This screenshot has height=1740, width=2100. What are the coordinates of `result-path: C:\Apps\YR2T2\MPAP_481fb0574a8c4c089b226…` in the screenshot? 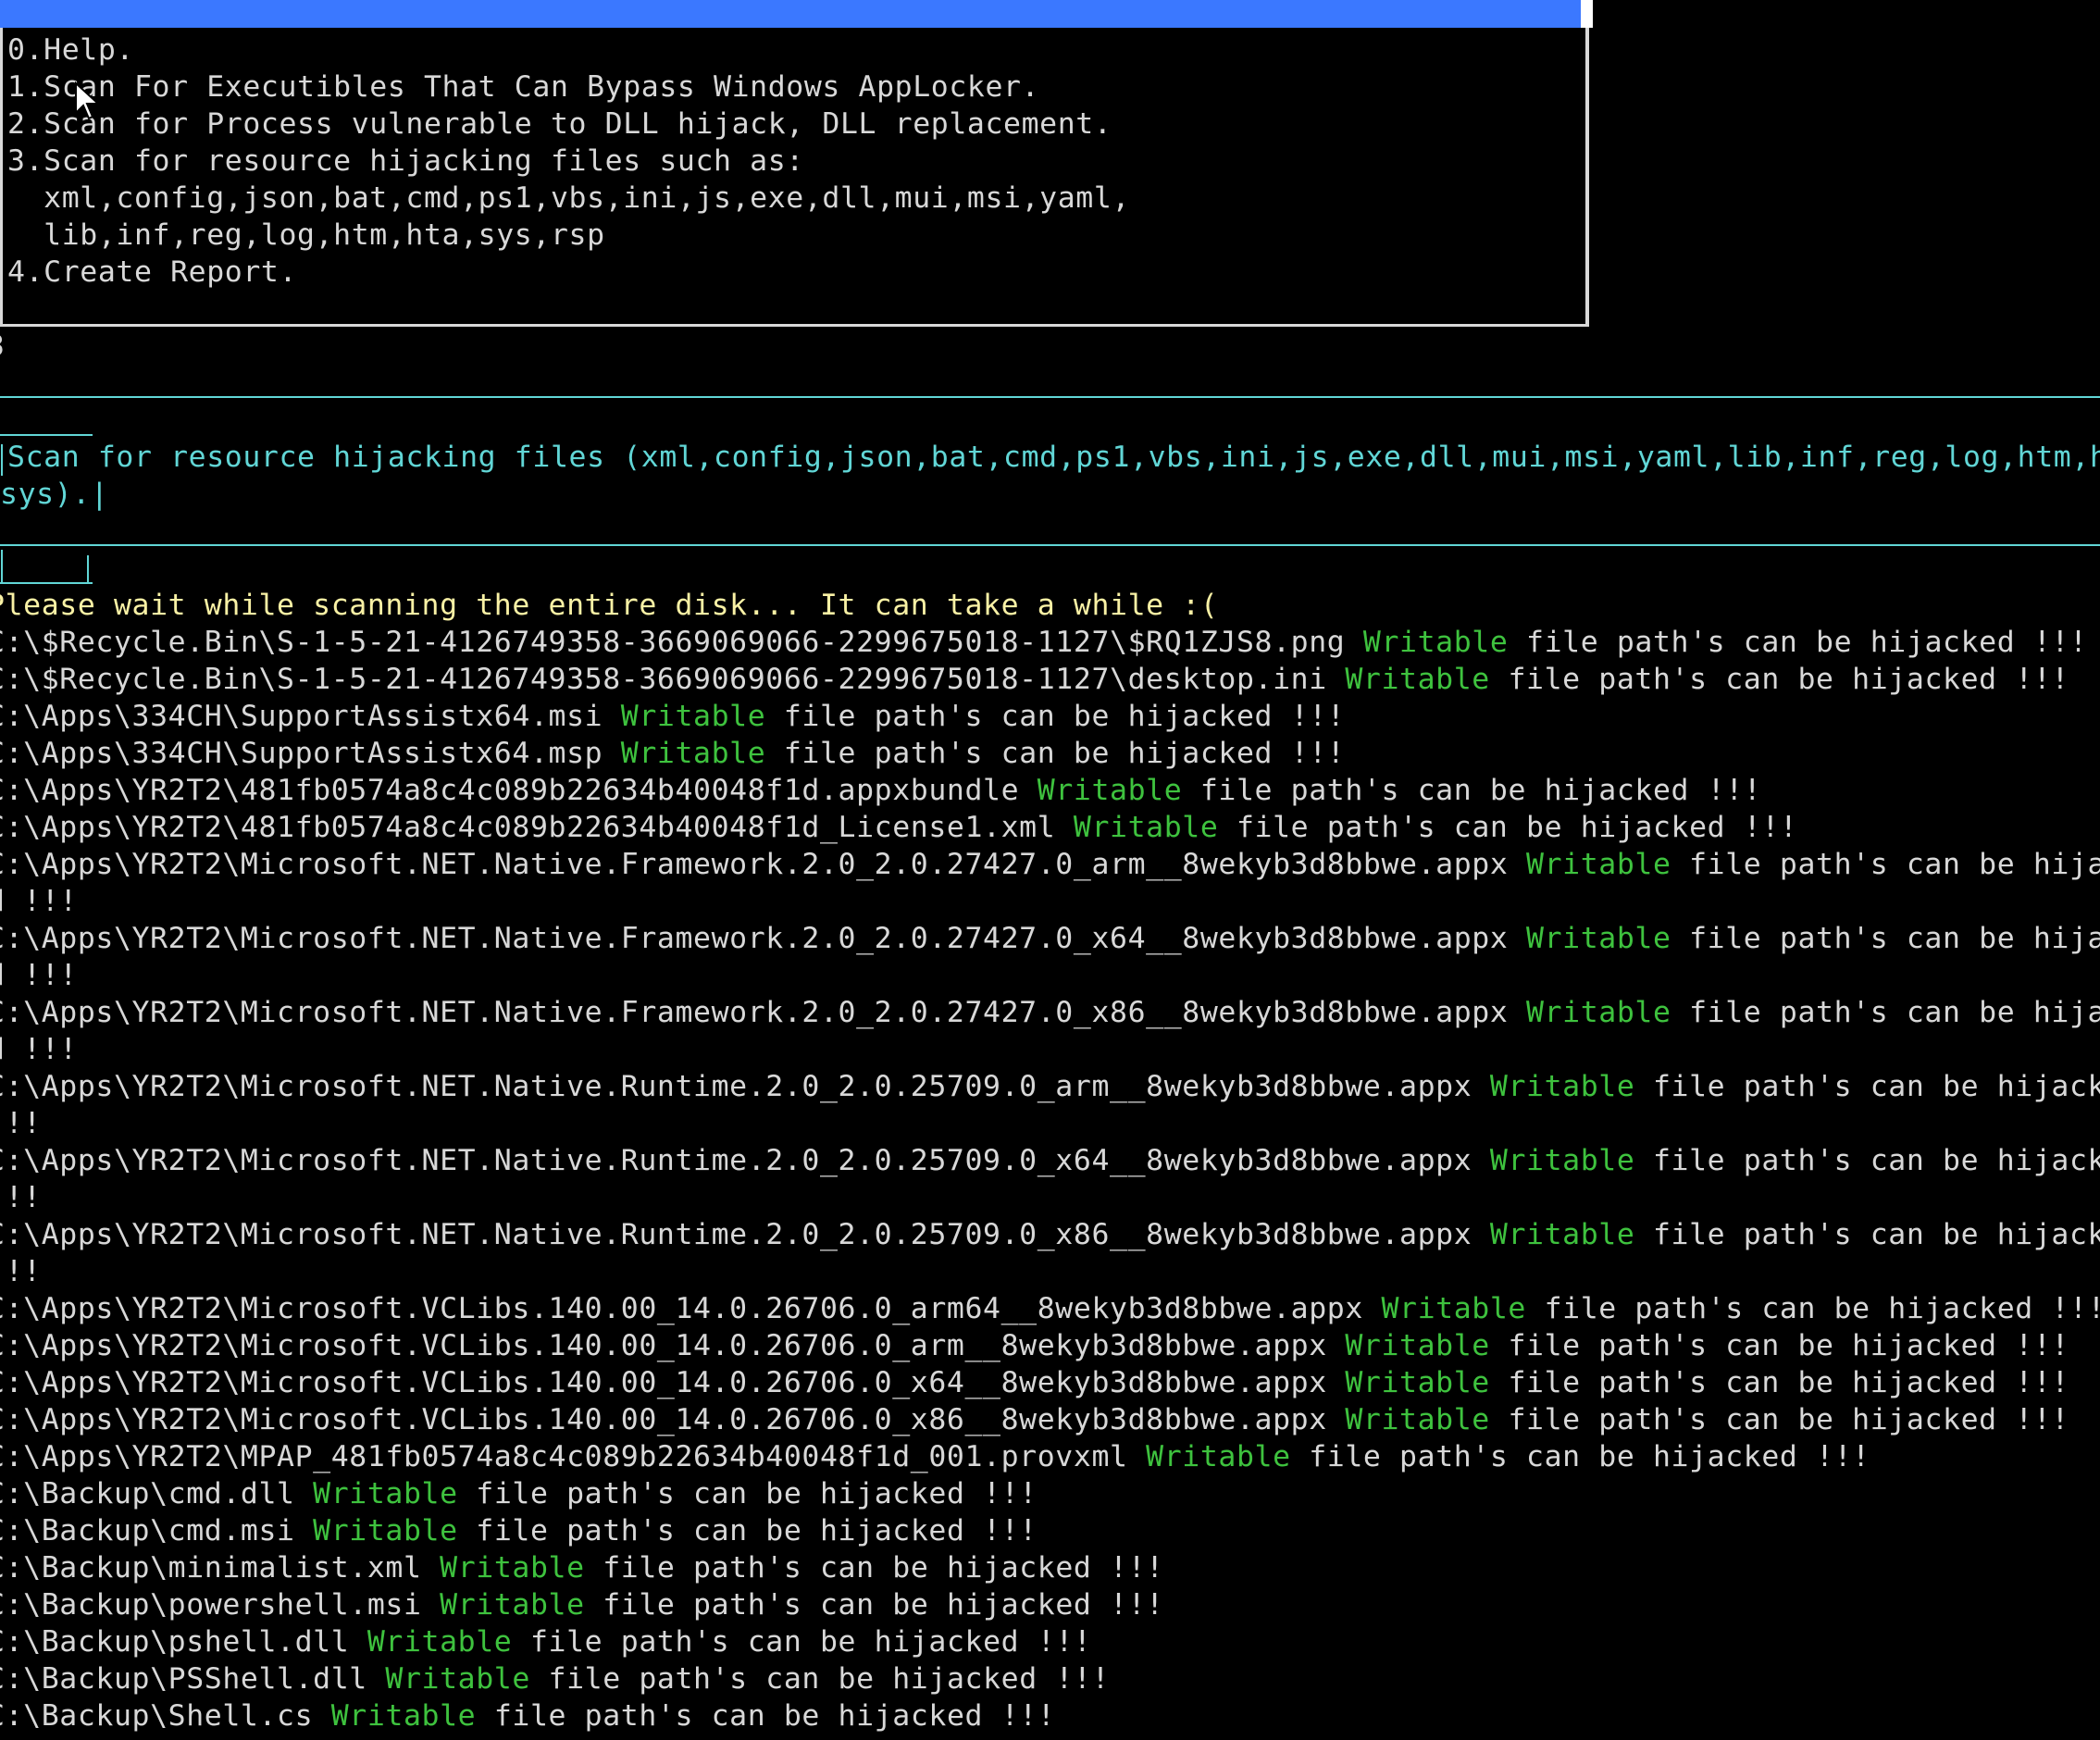 It's located at (573, 1456).